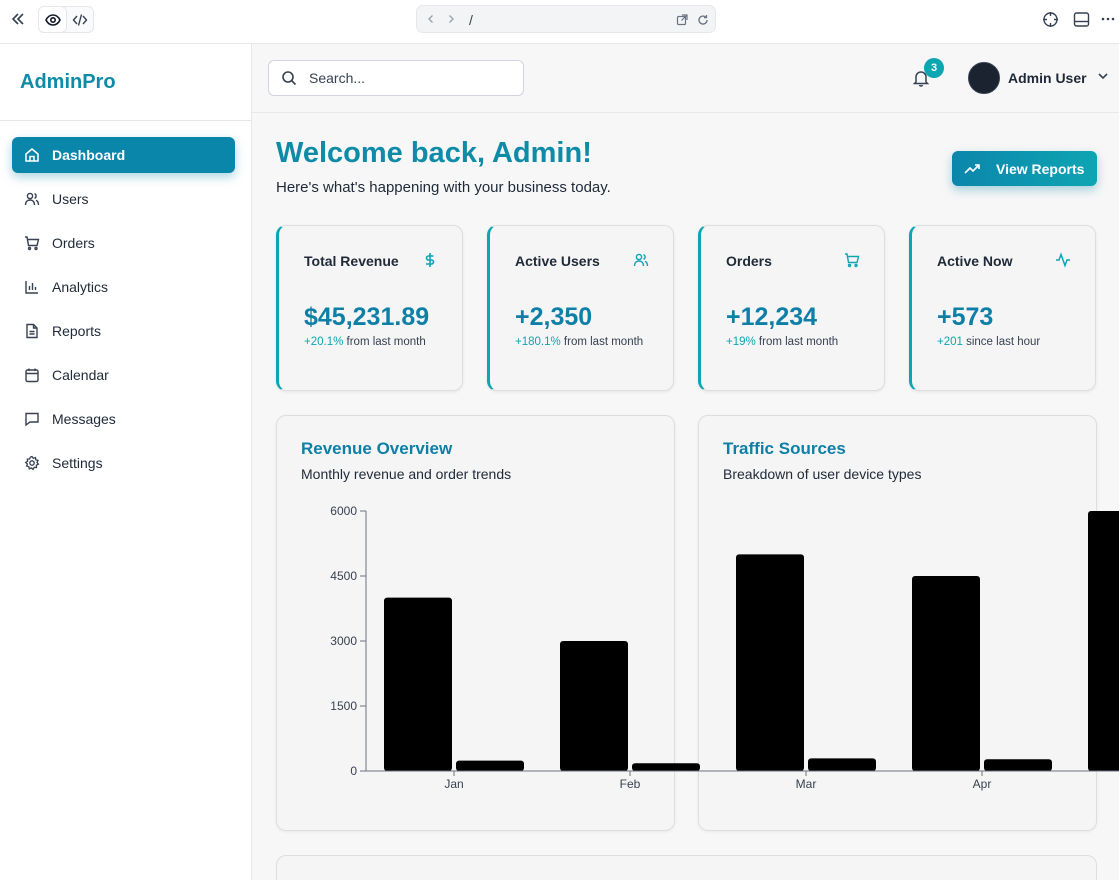  I want to click on sidebar-item-label: Messages, so click(84, 419).